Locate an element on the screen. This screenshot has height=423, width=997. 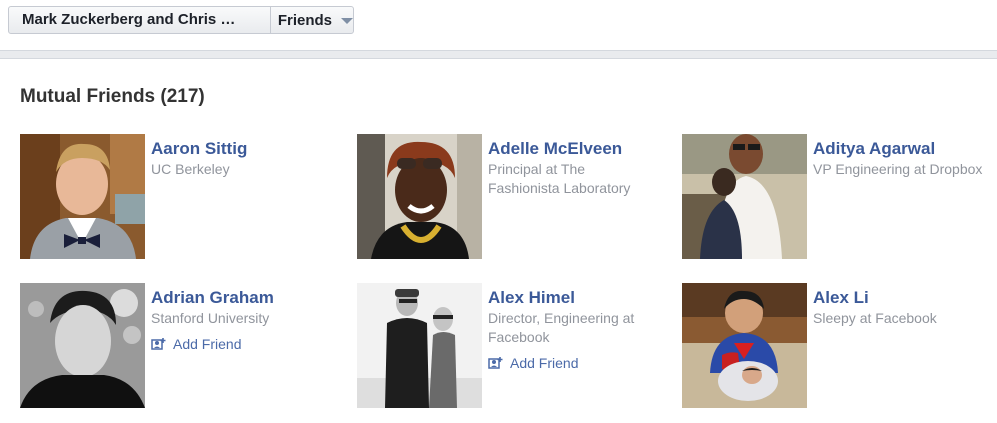
friend-name: Adrian Graham is located at coordinates (251, 298).